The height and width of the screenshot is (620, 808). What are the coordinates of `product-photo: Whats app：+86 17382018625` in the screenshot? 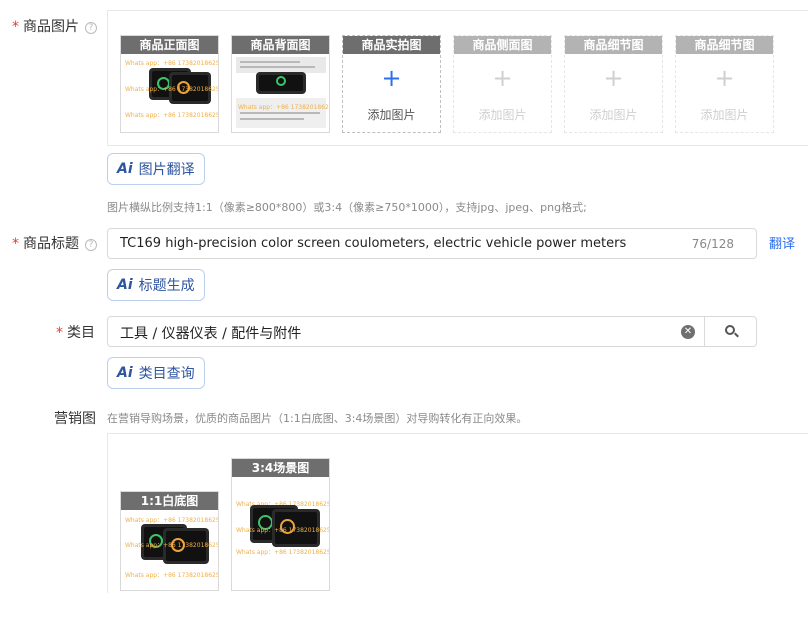 It's located at (280, 93).